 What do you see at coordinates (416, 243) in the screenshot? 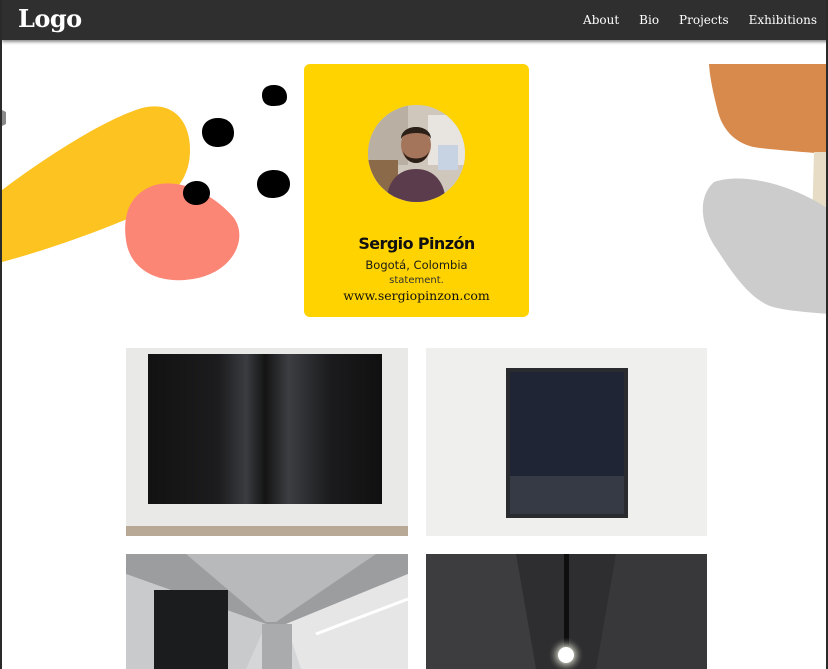
I see `artist-name: Sergio Pinzón` at bounding box center [416, 243].